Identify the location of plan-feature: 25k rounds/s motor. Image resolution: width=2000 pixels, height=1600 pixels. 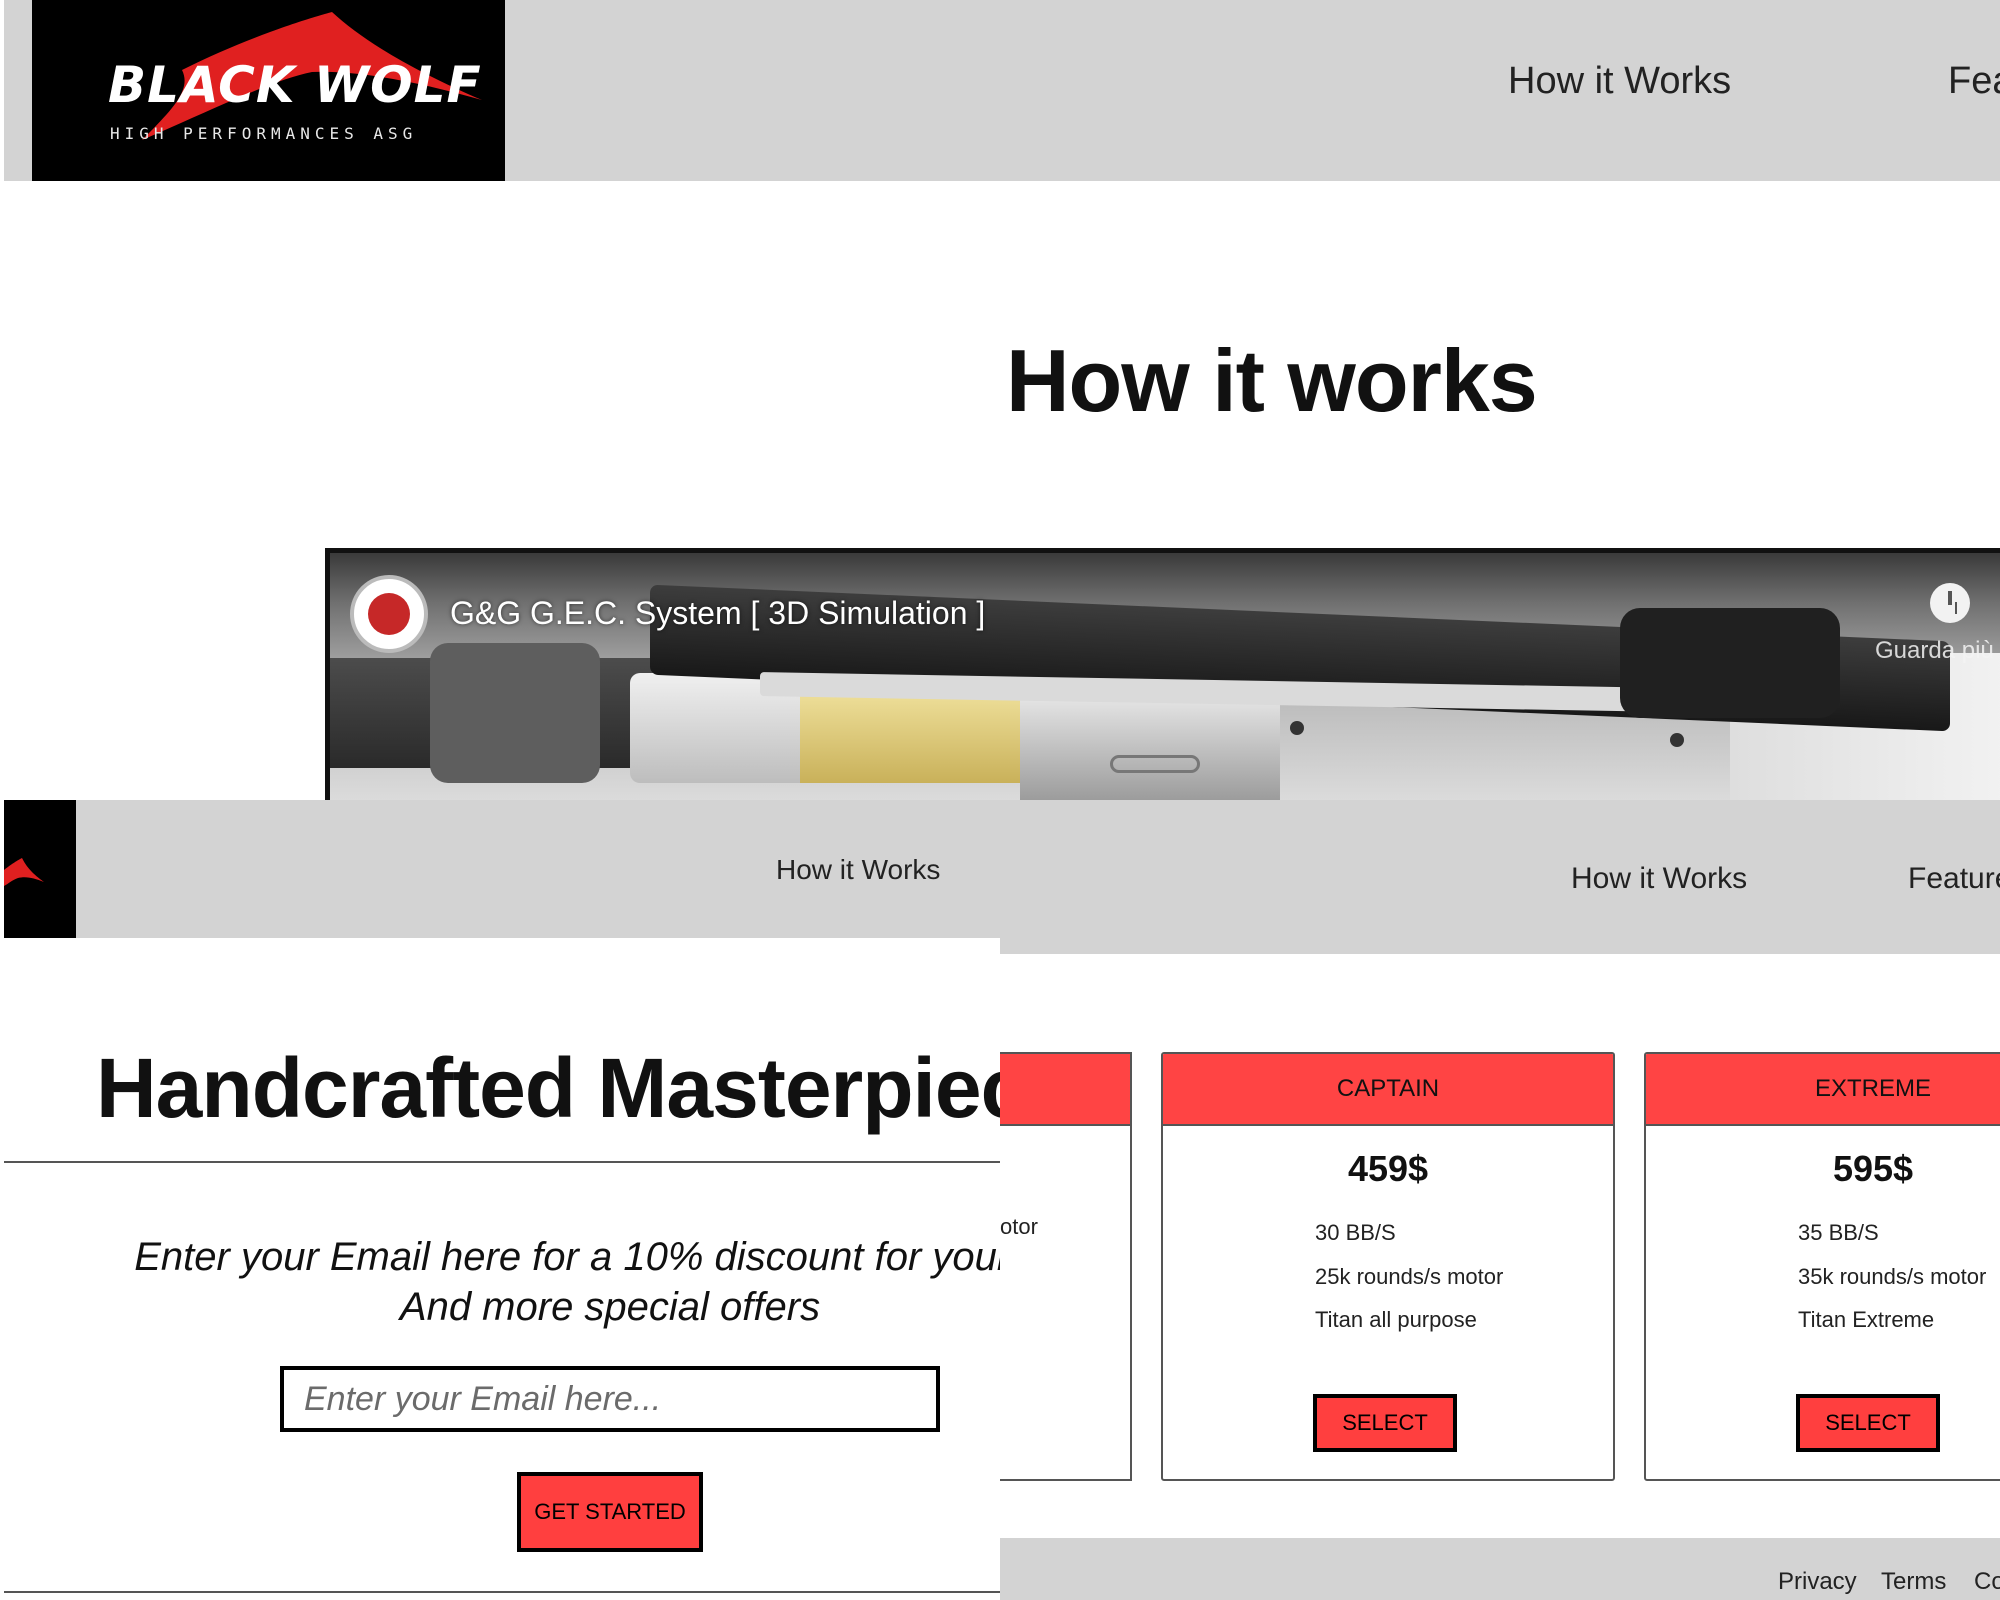
(1409, 1276).